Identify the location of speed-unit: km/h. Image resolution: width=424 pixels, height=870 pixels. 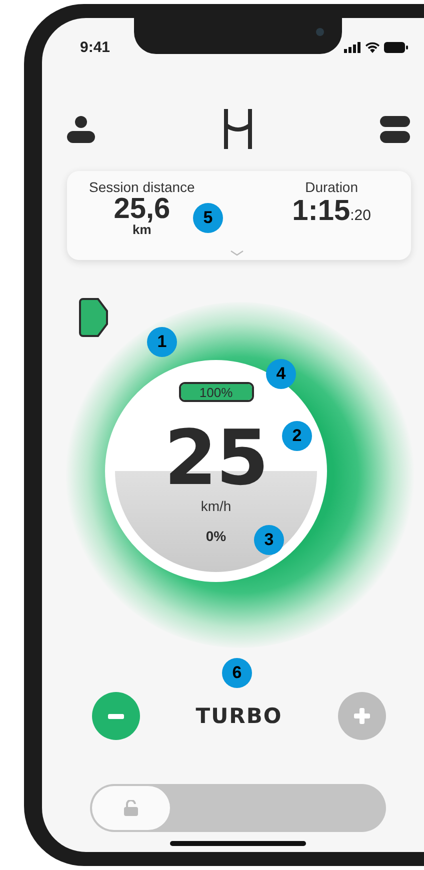
(216, 506).